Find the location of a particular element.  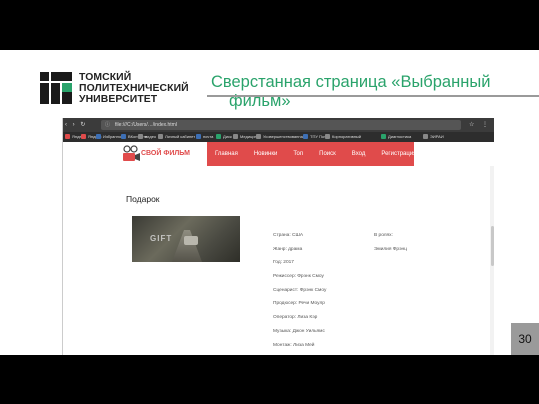

university-logo: ТОМСКИЙ ПОЛИТЕХНИЧЕСКИЙ УНИВЕРСИТЕТ is located at coordinates (114, 89).